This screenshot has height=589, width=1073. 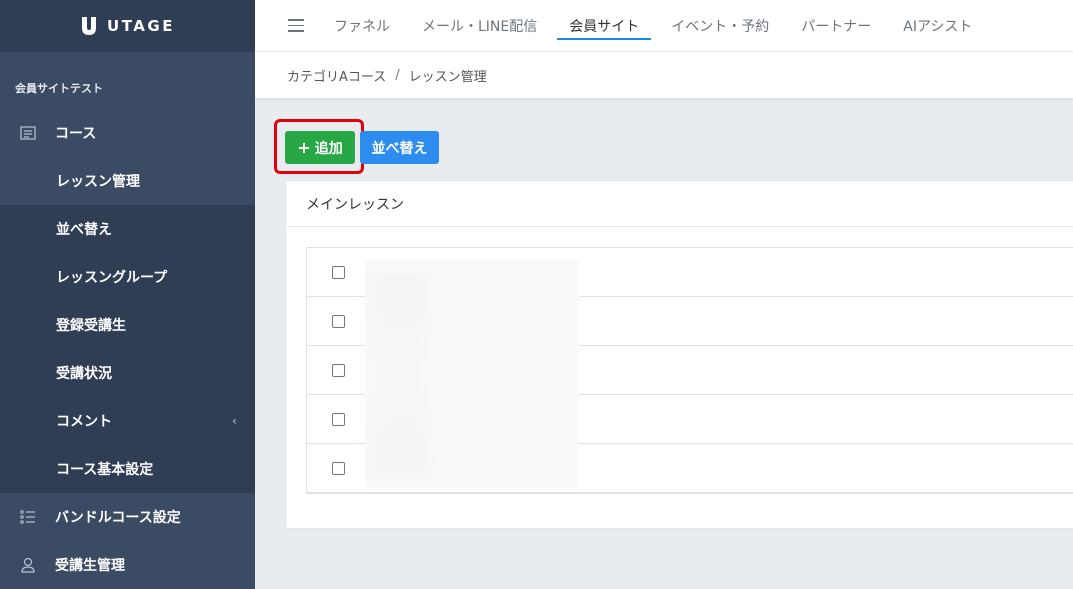 I want to click on plus-icon: +, so click(x=304, y=147).